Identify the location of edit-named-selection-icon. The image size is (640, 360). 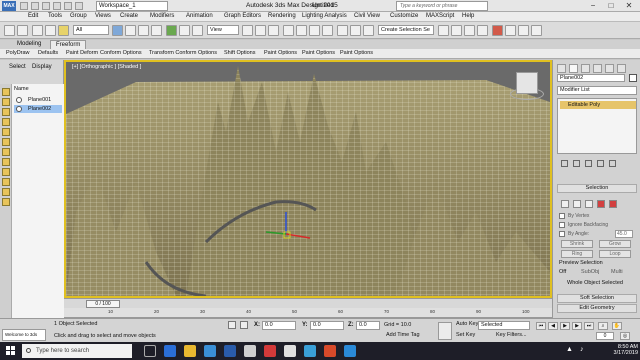
(342, 30).